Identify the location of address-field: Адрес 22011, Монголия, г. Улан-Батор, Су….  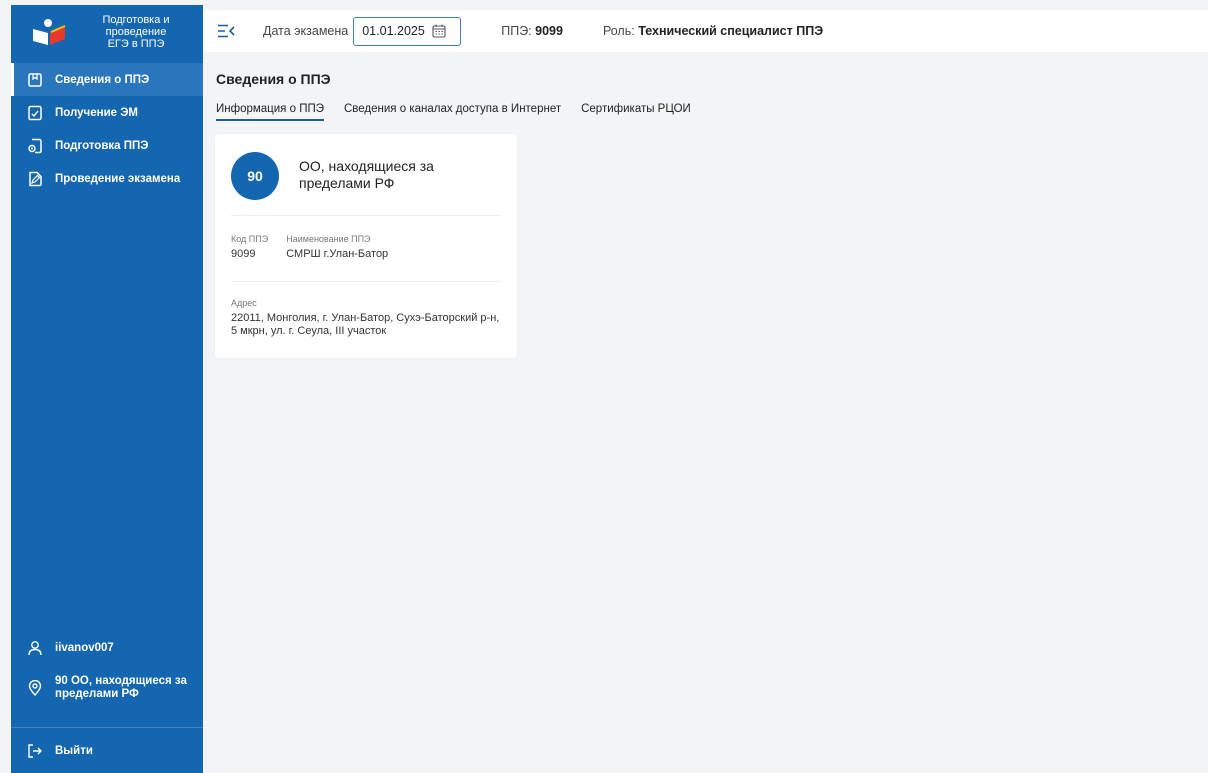
(366, 318).